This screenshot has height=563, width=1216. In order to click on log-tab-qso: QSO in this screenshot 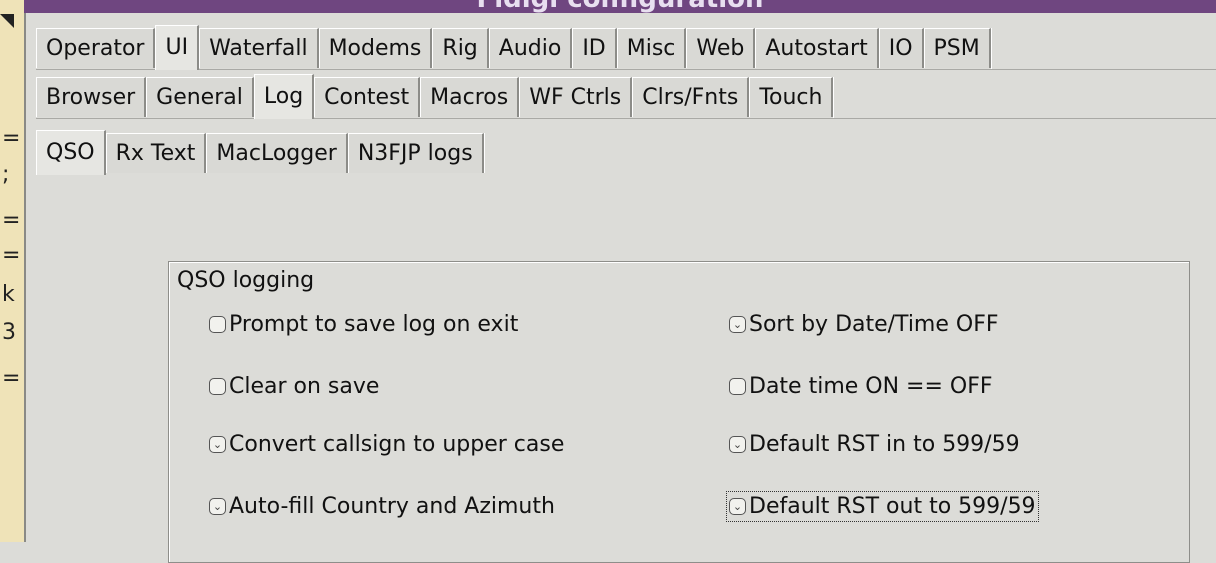, I will do `click(71, 152)`.